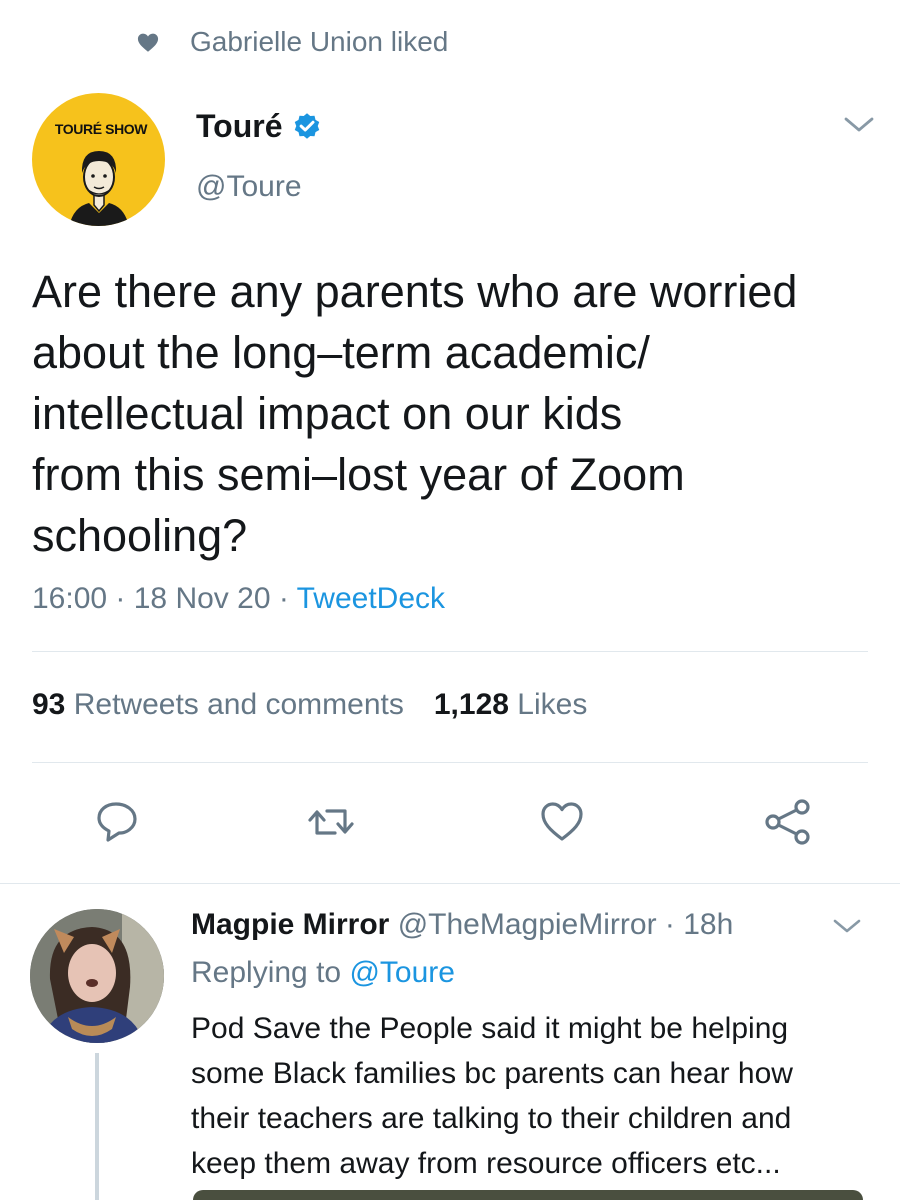 The width and height of the screenshot is (900, 1200). What do you see at coordinates (415, 291) in the screenshot?
I see `tweet-text-line: Are there any parents who are worried` at bounding box center [415, 291].